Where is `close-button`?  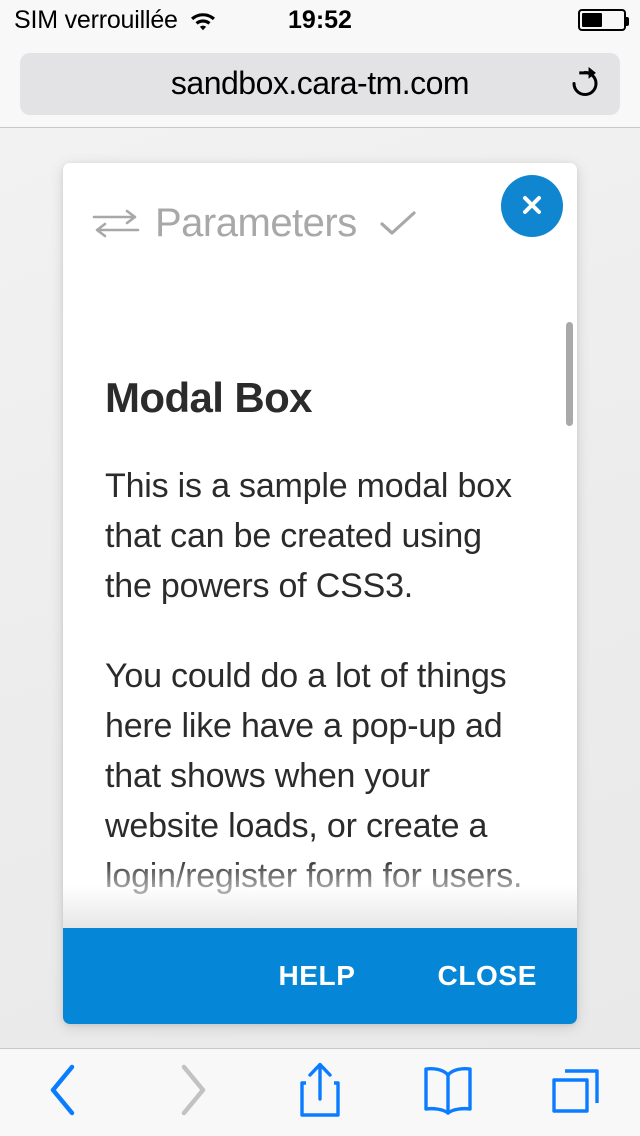
close-button is located at coordinates (532, 206).